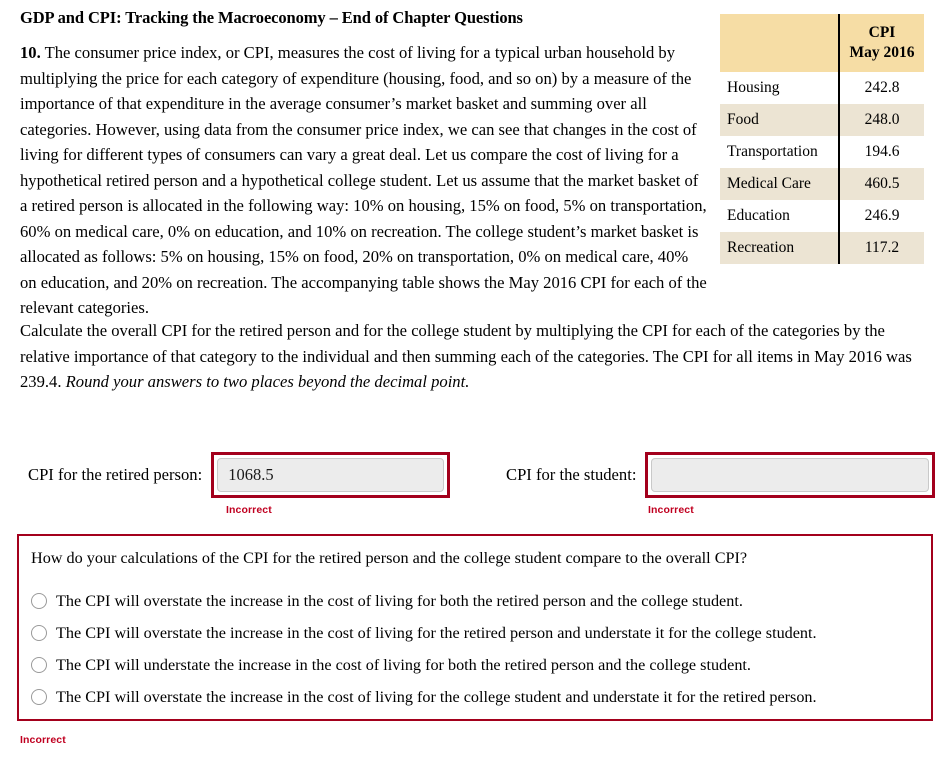  I want to click on row-category: Food, so click(779, 120).